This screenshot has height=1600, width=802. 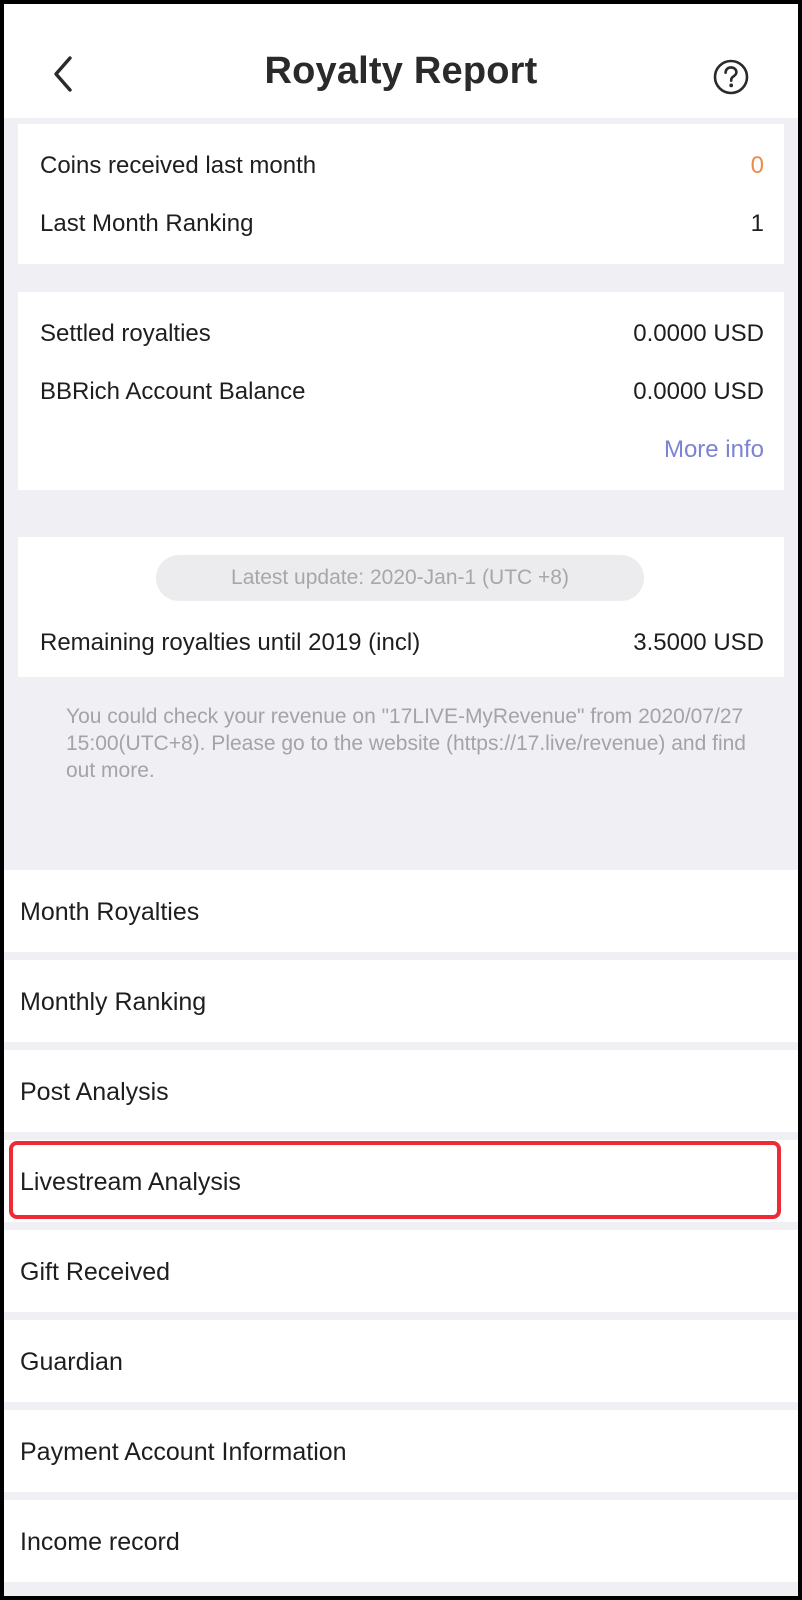 I want to click on menu-item-label: Income record, so click(x=100, y=1542).